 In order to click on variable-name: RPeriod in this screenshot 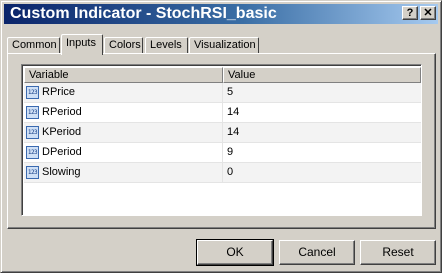, I will do `click(62, 112)`.